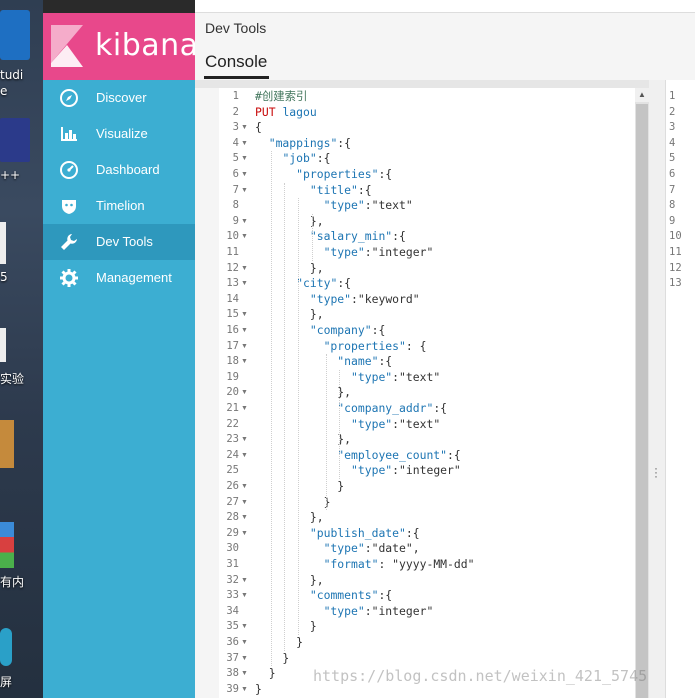 The width and height of the screenshot is (695, 698). I want to click on code-line: "format": "yyyy-MM-dd", so click(365, 565).